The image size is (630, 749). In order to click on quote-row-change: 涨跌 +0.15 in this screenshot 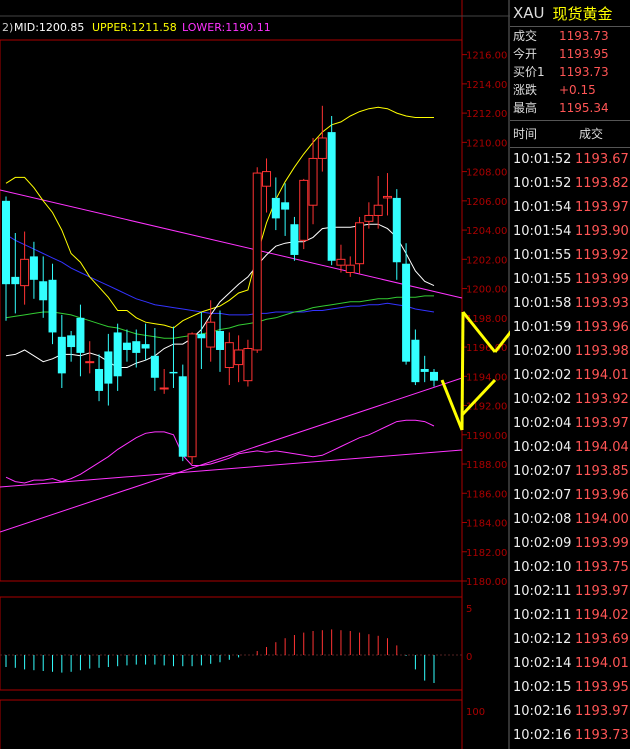, I will do `click(570, 90)`.